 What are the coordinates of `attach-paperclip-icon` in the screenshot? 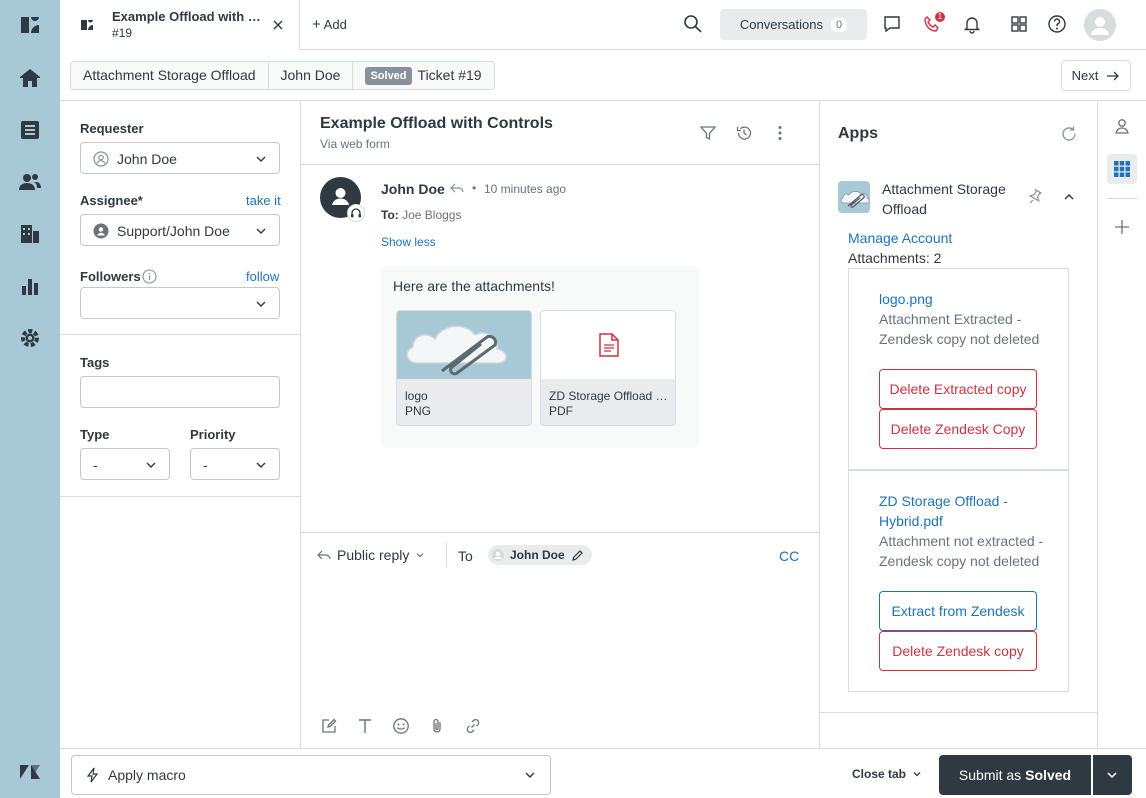 It's located at (437, 726).